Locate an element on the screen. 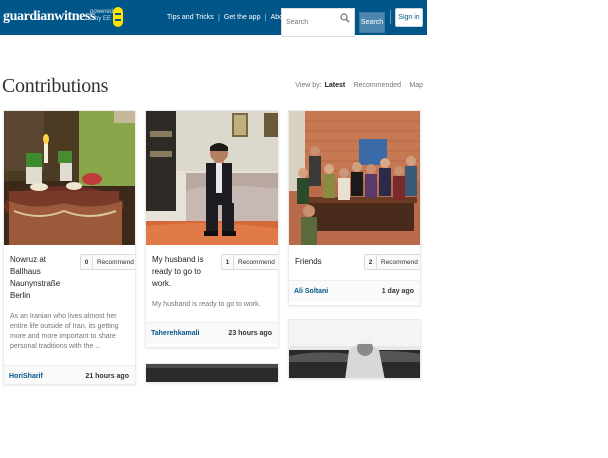  search-input is located at coordinates (310, 22).